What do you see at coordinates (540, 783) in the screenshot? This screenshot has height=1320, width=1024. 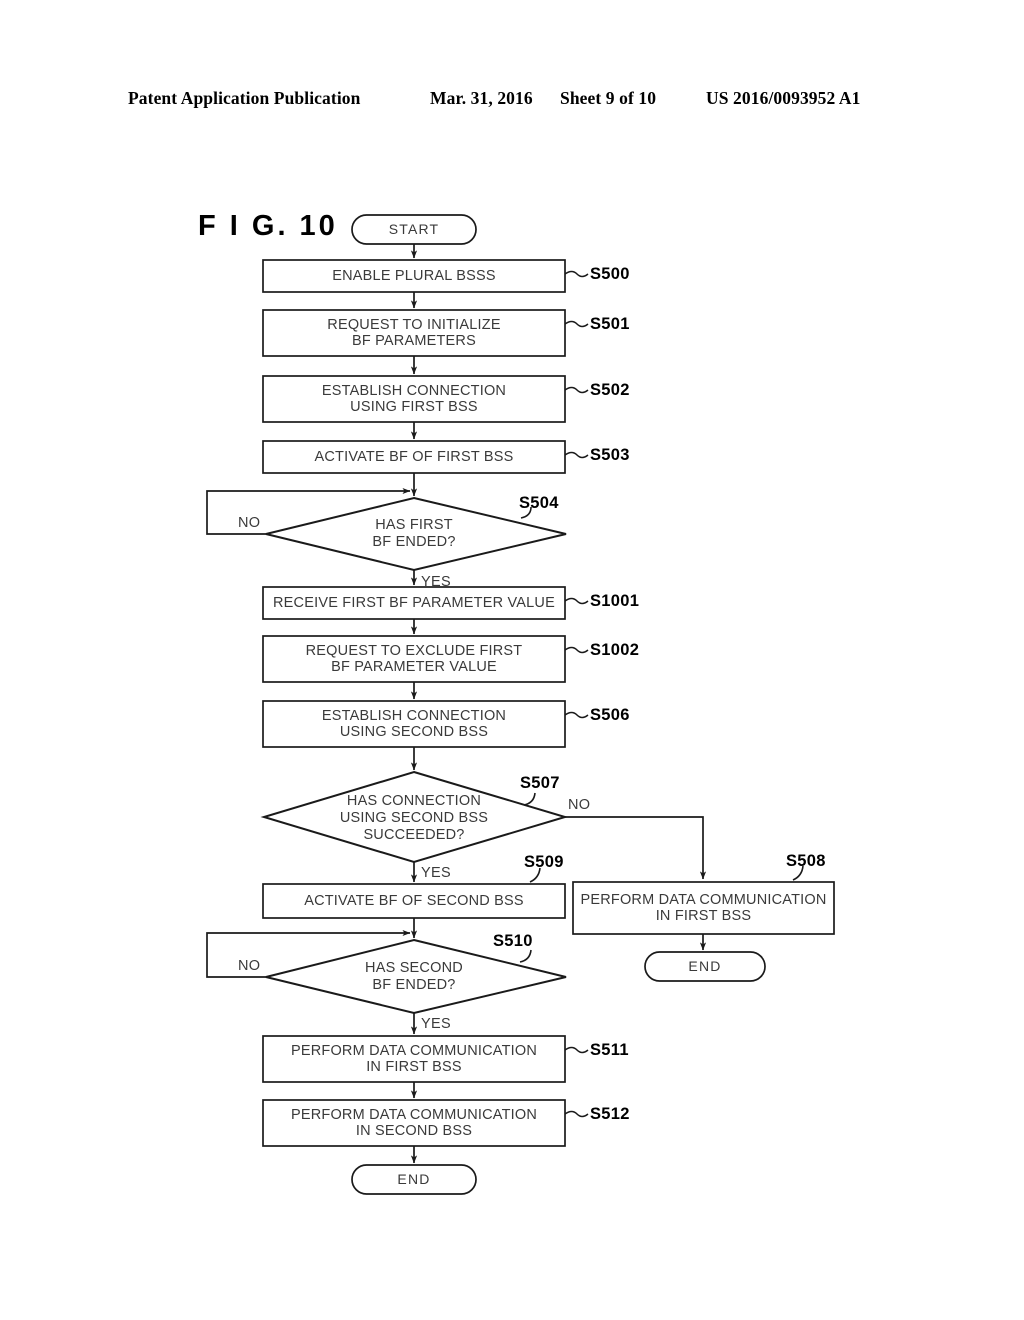 I see `step-ref-s507: S507` at bounding box center [540, 783].